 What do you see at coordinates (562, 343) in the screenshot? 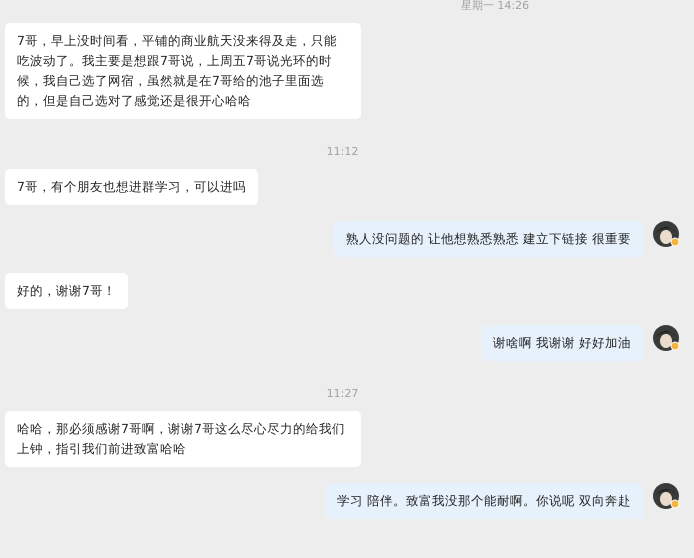
I see `message-bubble: 谢啥啊 我谢谢 好好加油` at bounding box center [562, 343].